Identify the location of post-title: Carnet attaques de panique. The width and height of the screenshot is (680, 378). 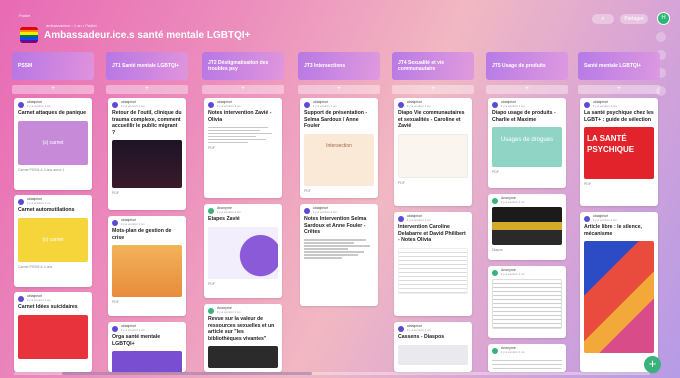
(52, 113).